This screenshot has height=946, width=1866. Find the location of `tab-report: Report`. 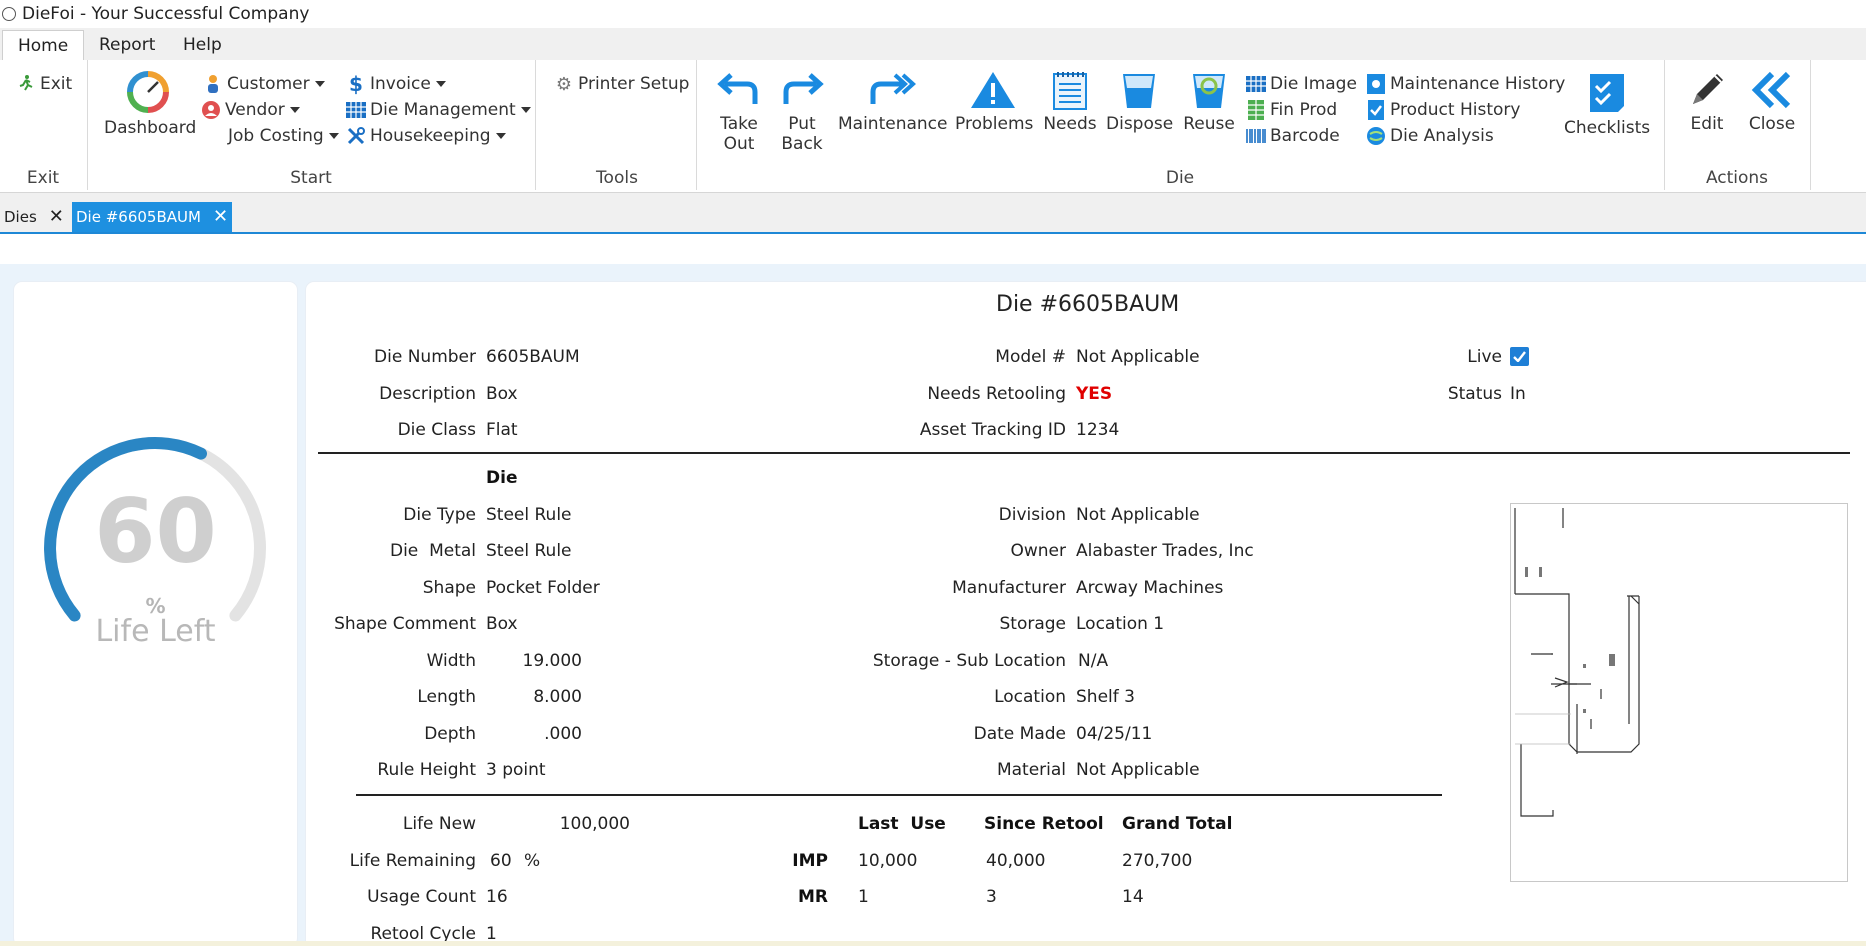

tab-report: Report is located at coordinates (127, 45).